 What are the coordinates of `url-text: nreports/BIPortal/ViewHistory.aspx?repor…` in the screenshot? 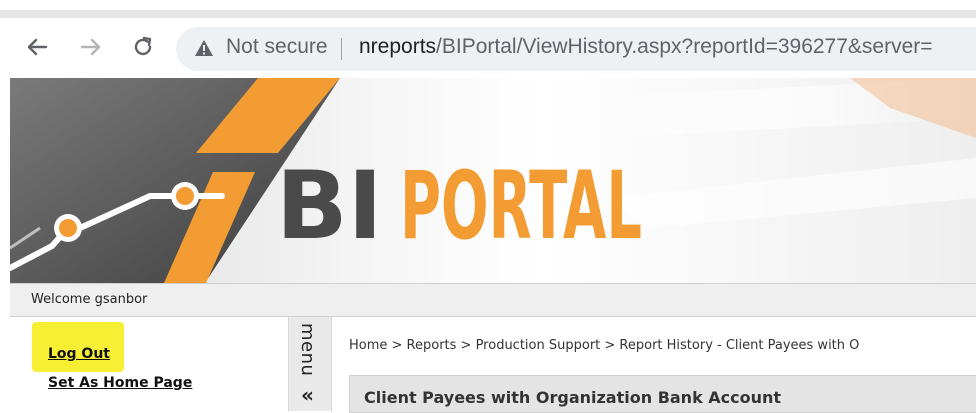 It's located at (646, 47).